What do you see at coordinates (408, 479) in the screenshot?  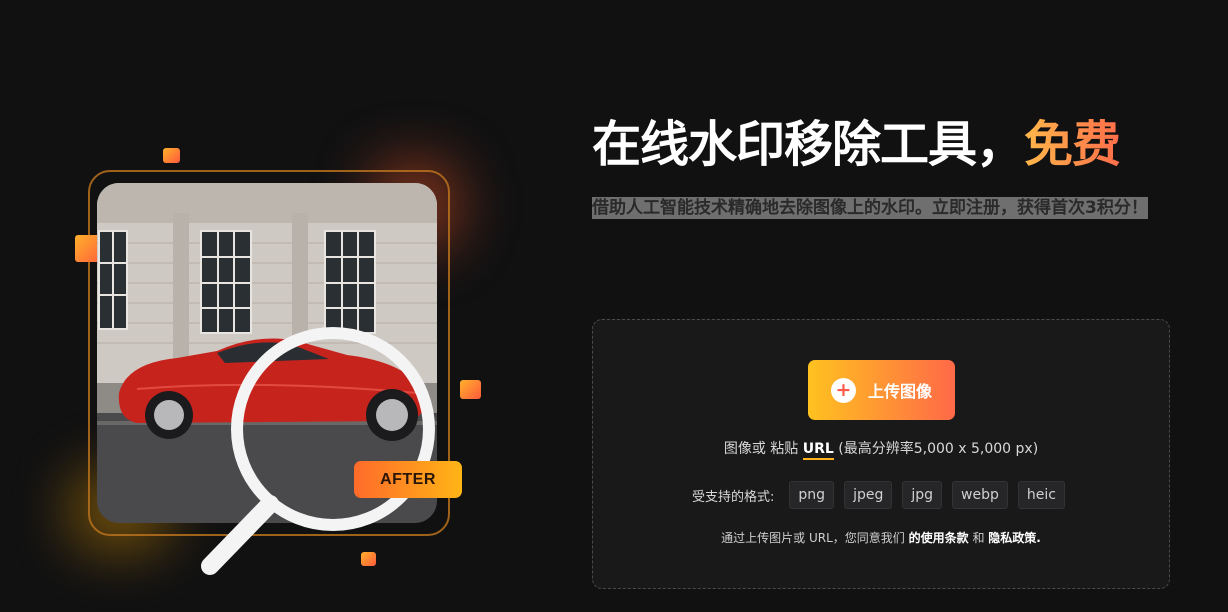 I see `after-badge: AFTER` at bounding box center [408, 479].